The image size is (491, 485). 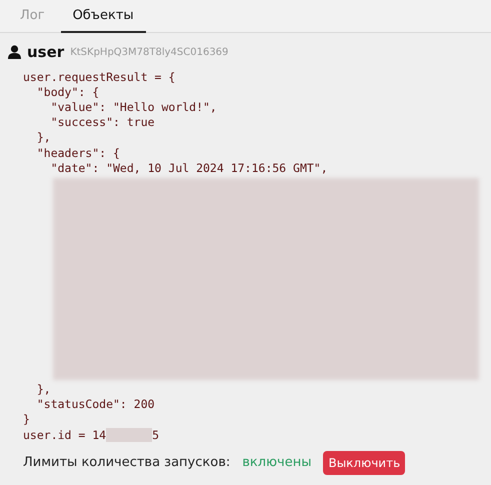 What do you see at coordinates (32, 16) in the screenshot?
I see `tab: Лог` at bounding box center [32, 16].